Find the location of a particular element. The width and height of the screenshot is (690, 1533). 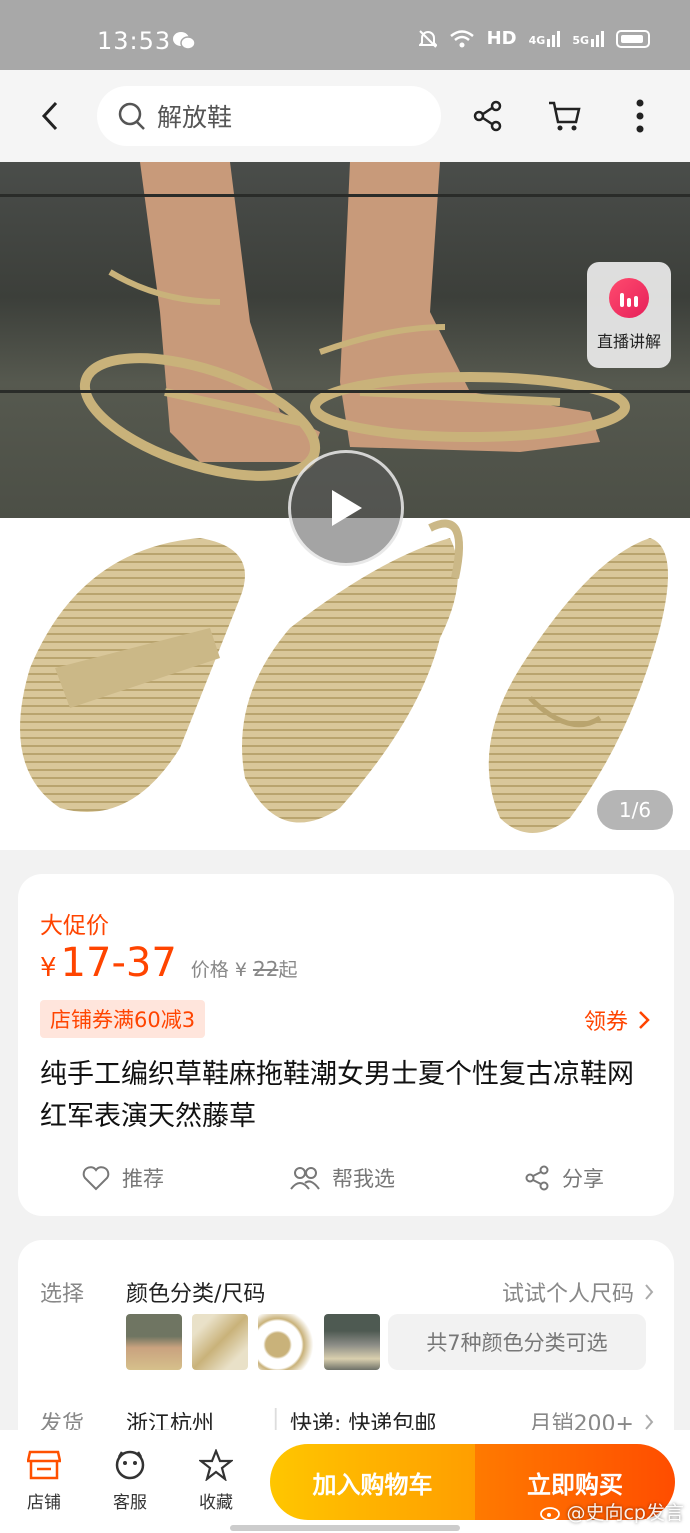

service-icon is located at coordinates (130, 1465).